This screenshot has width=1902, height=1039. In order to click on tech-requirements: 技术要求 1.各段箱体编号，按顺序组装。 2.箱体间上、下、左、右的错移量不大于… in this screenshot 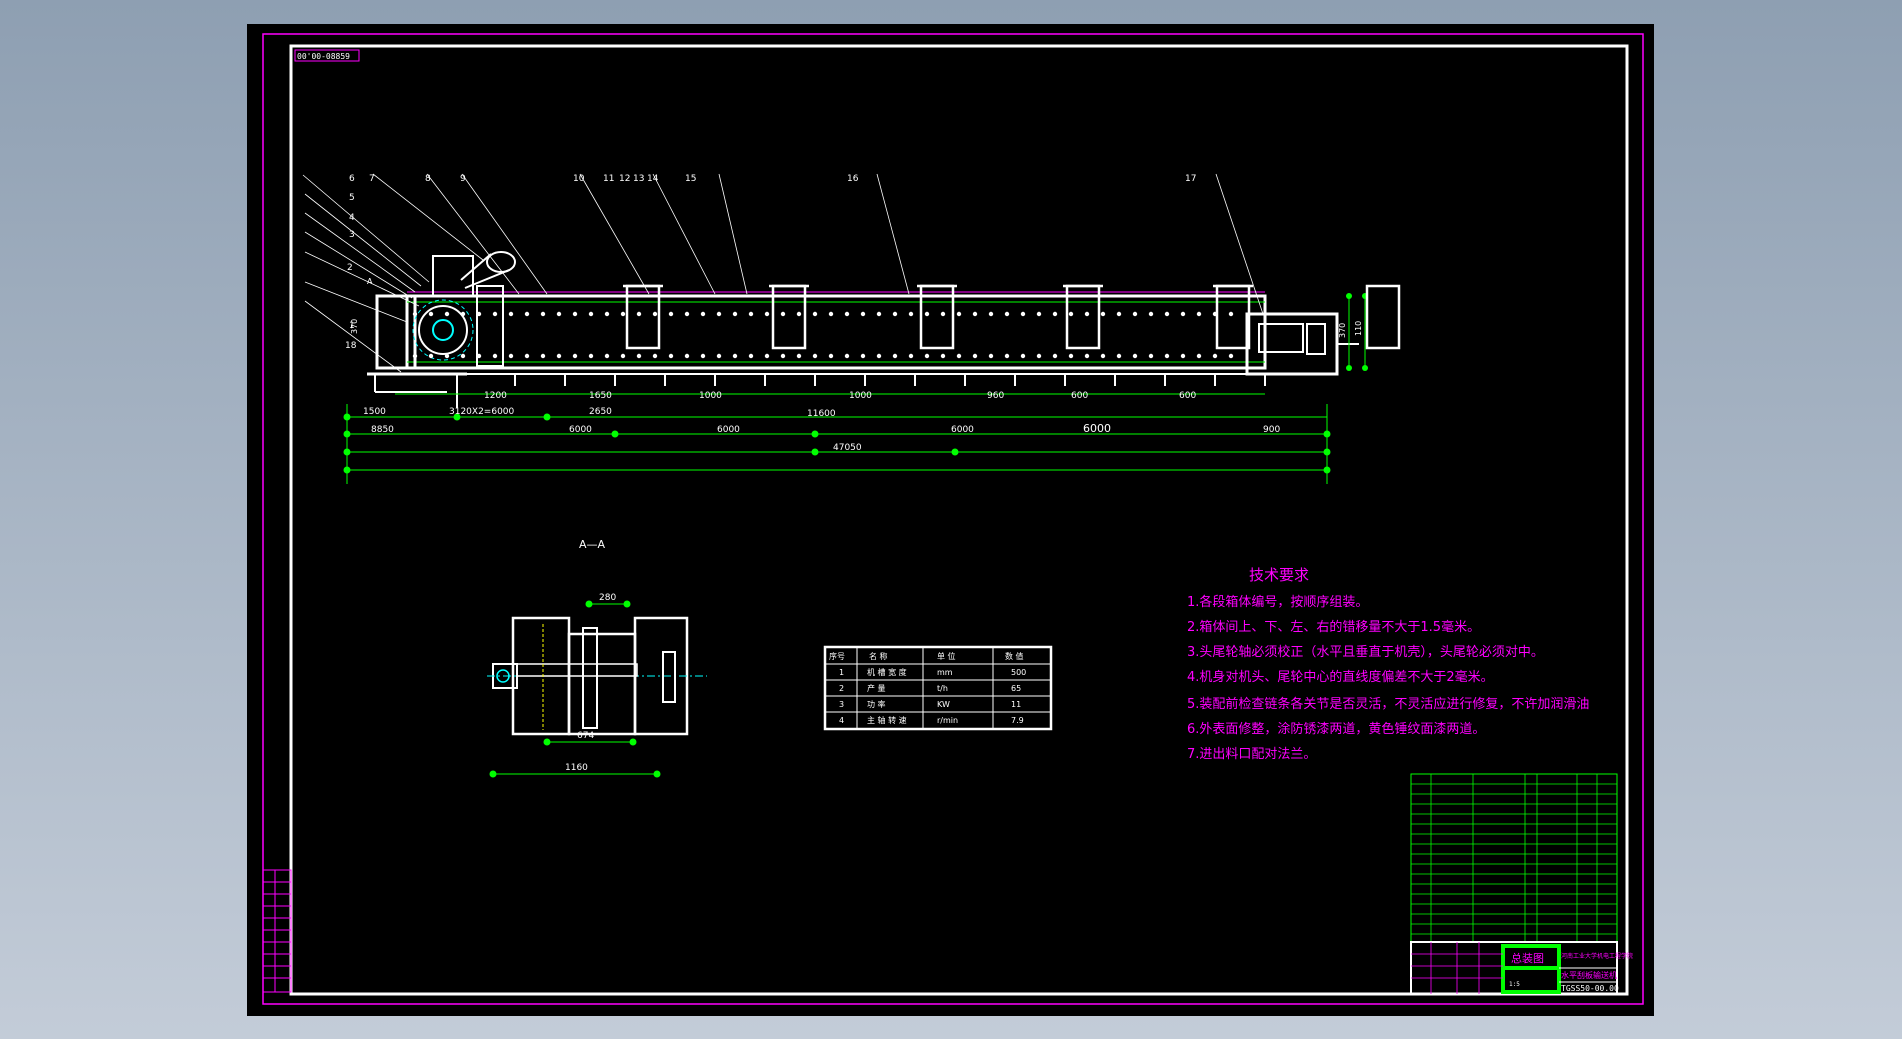, I will do `click(1388, 664)`.